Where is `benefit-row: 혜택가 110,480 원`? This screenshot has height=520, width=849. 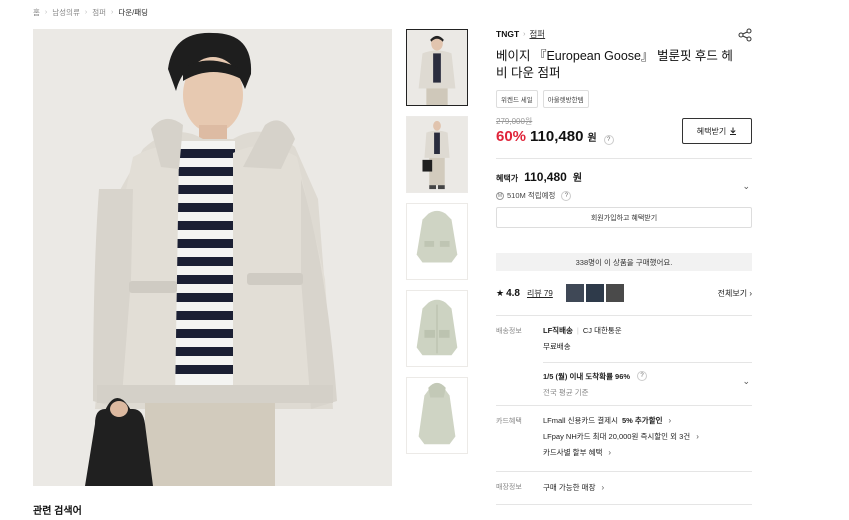 benefit-row: 혜택가 110,480 원 is located at coordinates (624, 176).